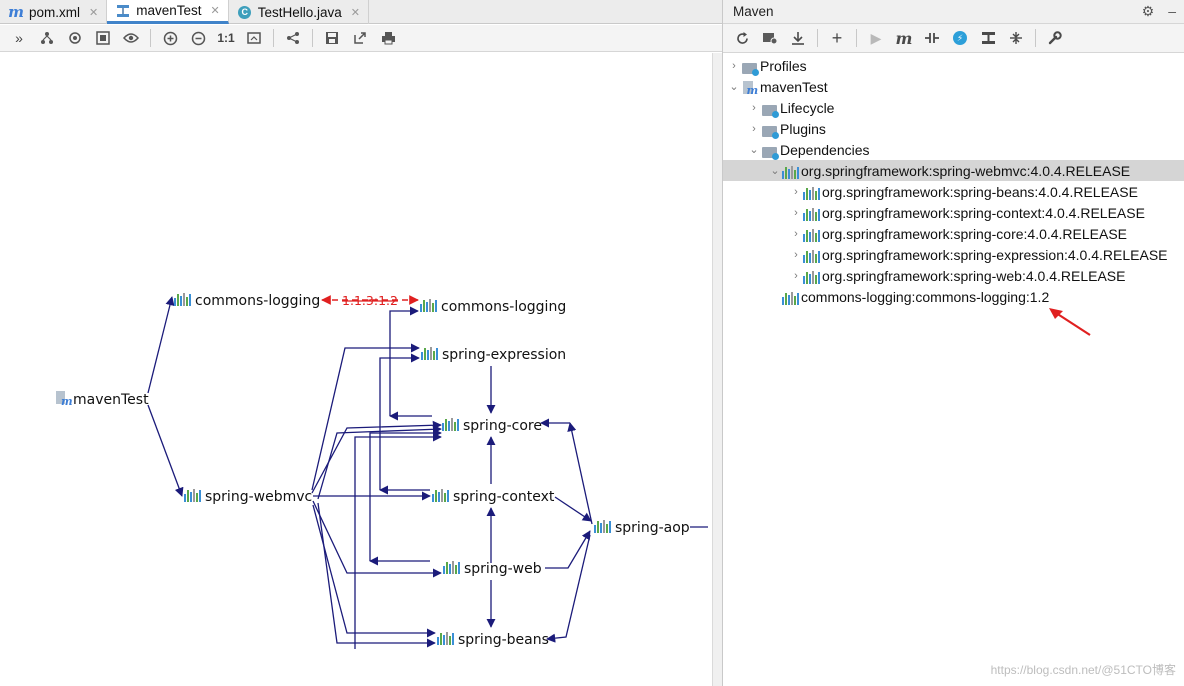  Describe the element at coordinates (798, 38) in the screenshot. I see `download-icon` at that location.